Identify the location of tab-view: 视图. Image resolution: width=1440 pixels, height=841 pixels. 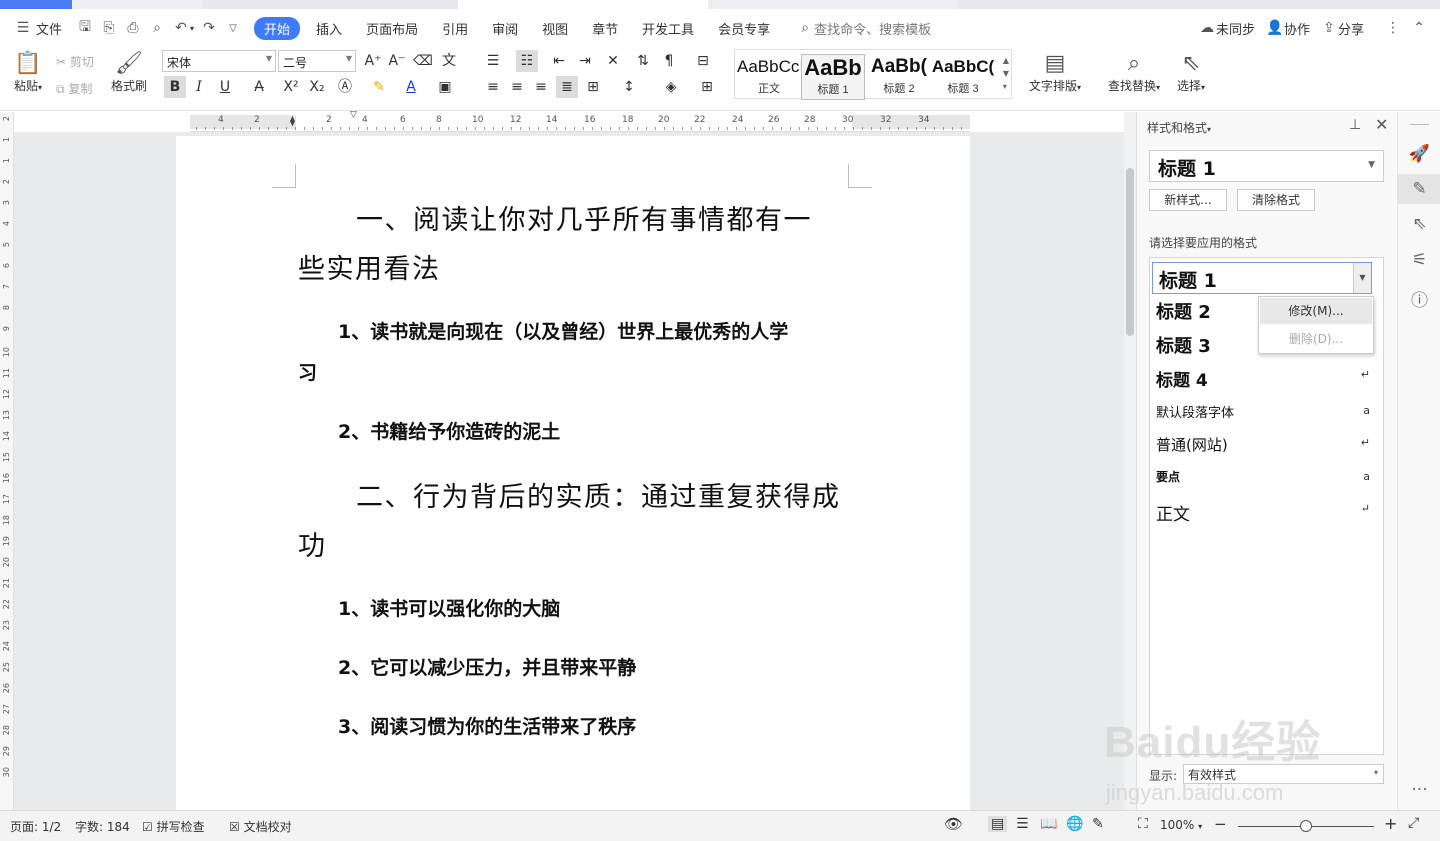
(555, 28).